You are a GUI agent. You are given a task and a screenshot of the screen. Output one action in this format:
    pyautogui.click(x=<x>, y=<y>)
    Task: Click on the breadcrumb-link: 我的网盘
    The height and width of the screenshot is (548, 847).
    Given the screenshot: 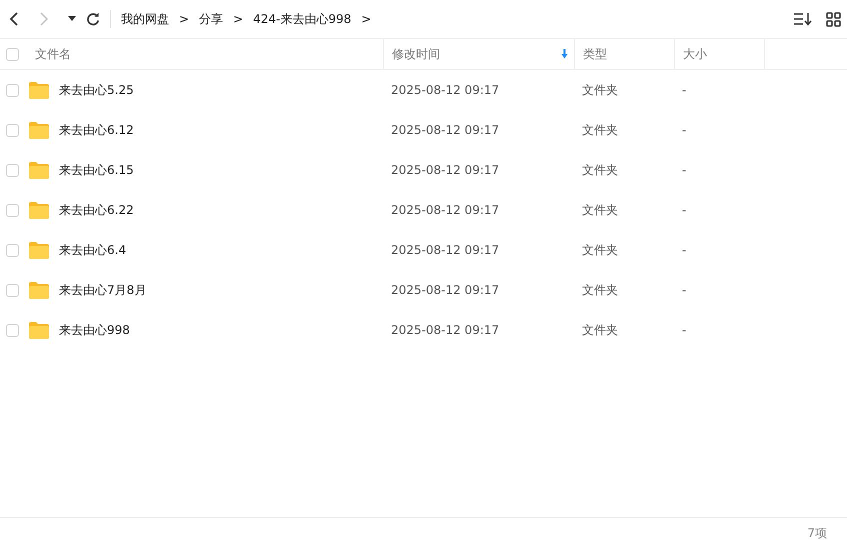 What is the action you would take?
    pyautogui.click(x=145, y=19)
    